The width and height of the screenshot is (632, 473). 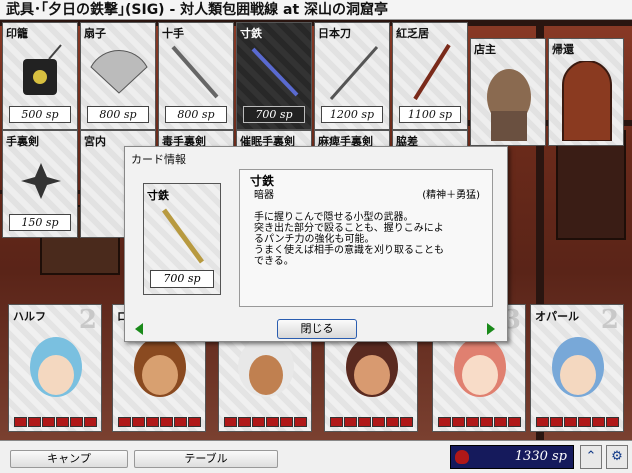 I want to click on card-name: 扇子, so click(x=95, y=33).